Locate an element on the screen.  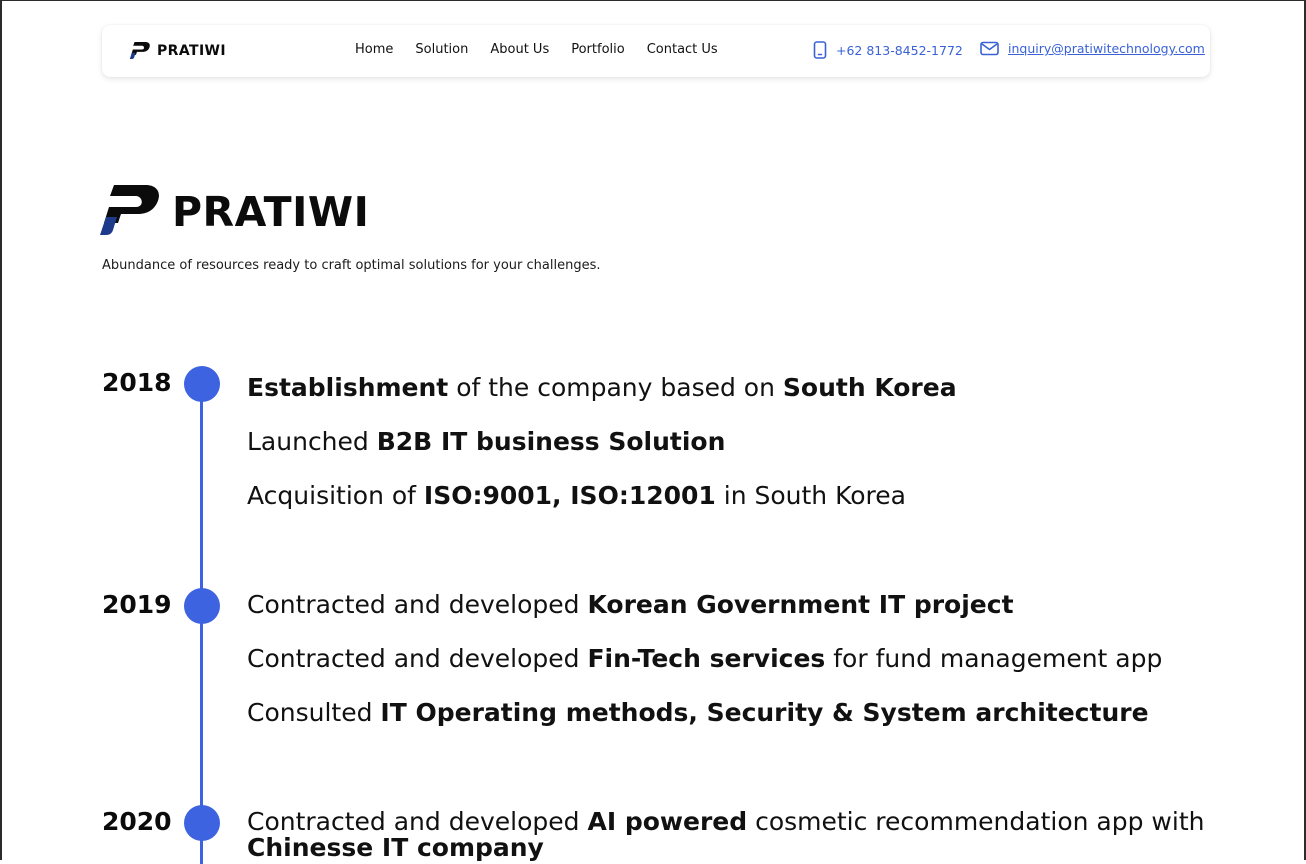
phone-contact: +62 813-8452-1772 is located at coordinates (888, 50).